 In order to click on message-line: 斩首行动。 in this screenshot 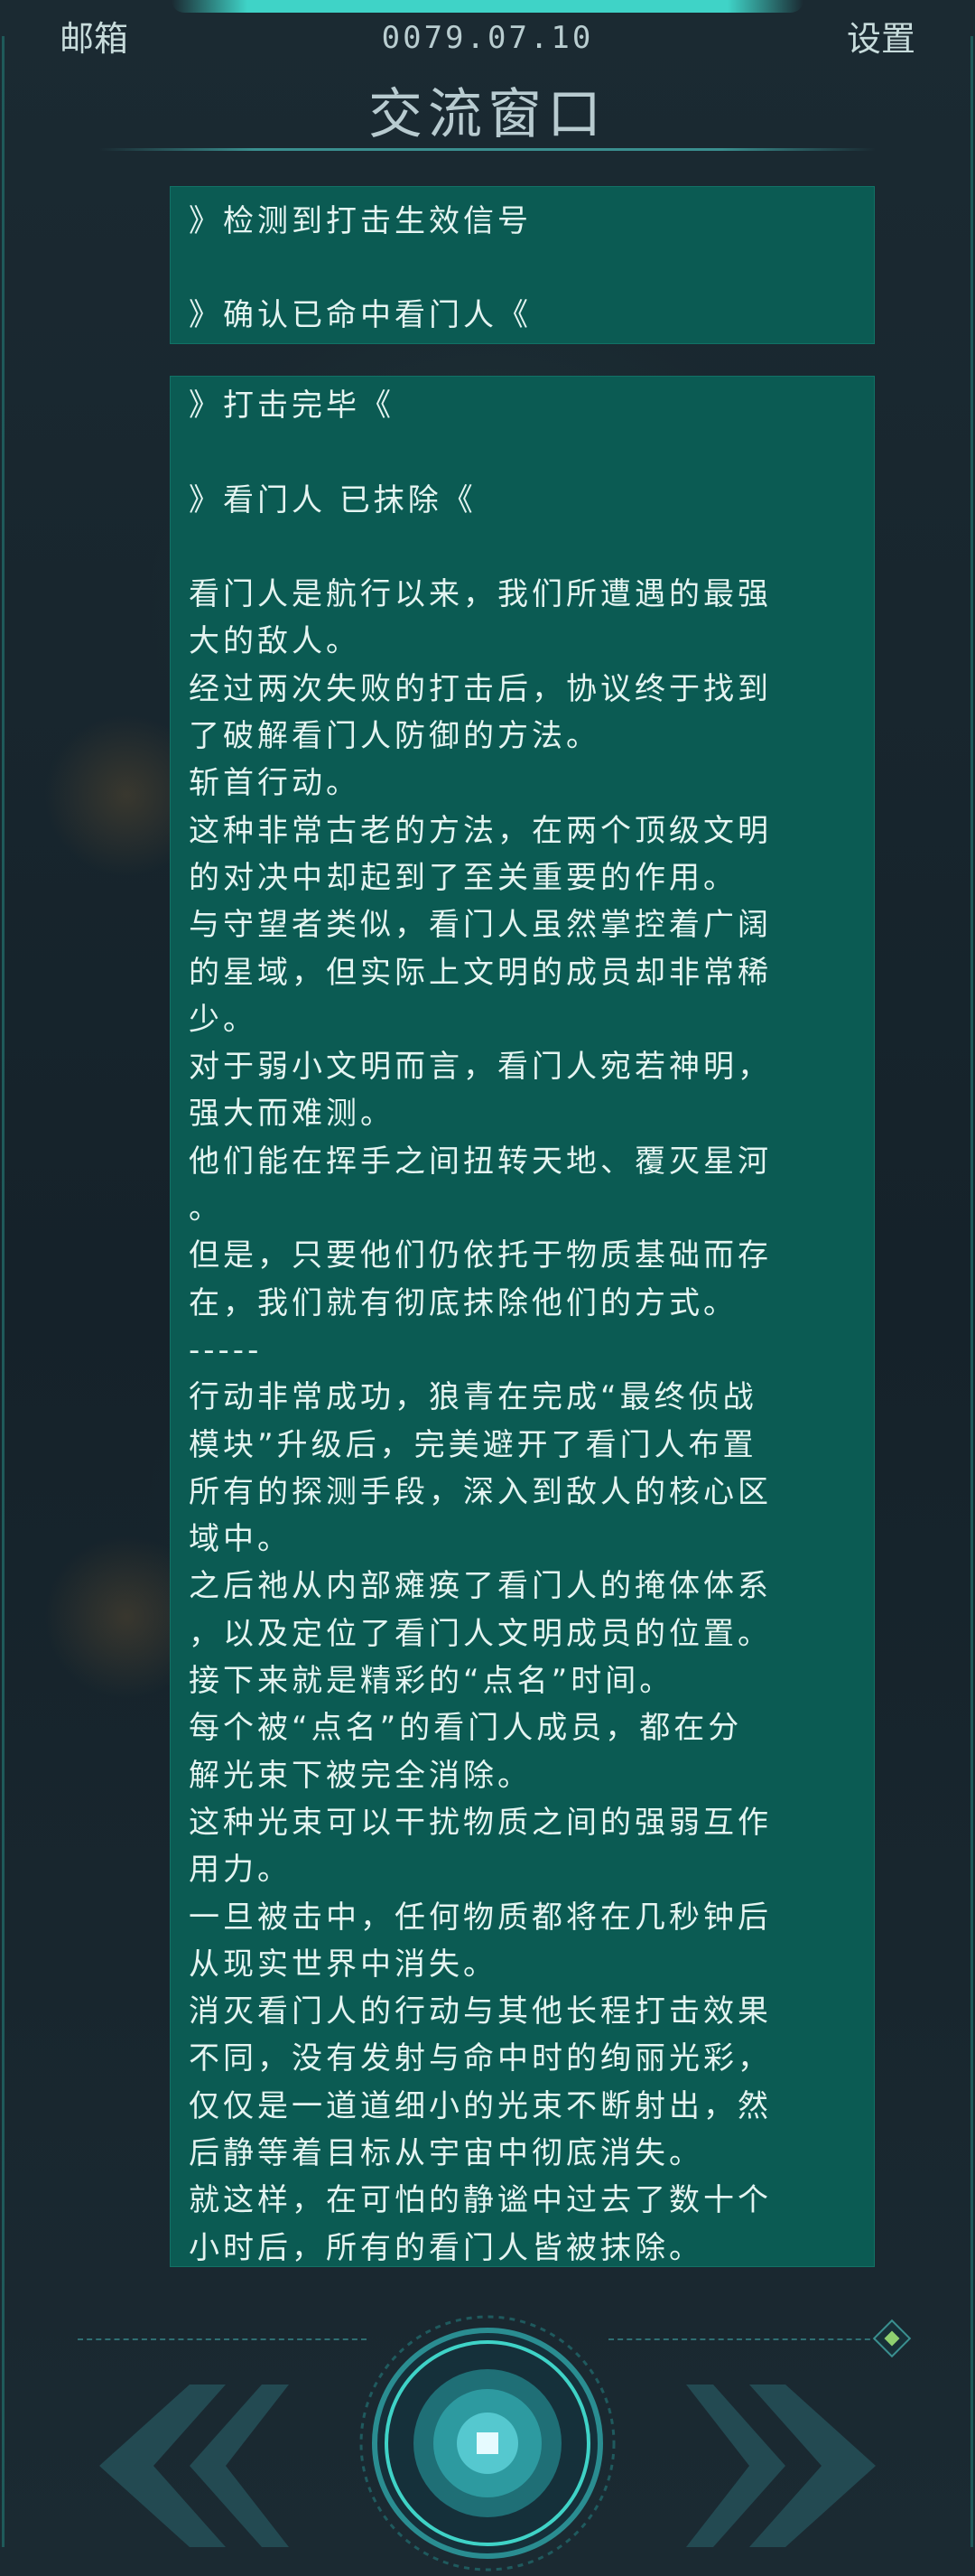, I will do `click(274, 784)`.